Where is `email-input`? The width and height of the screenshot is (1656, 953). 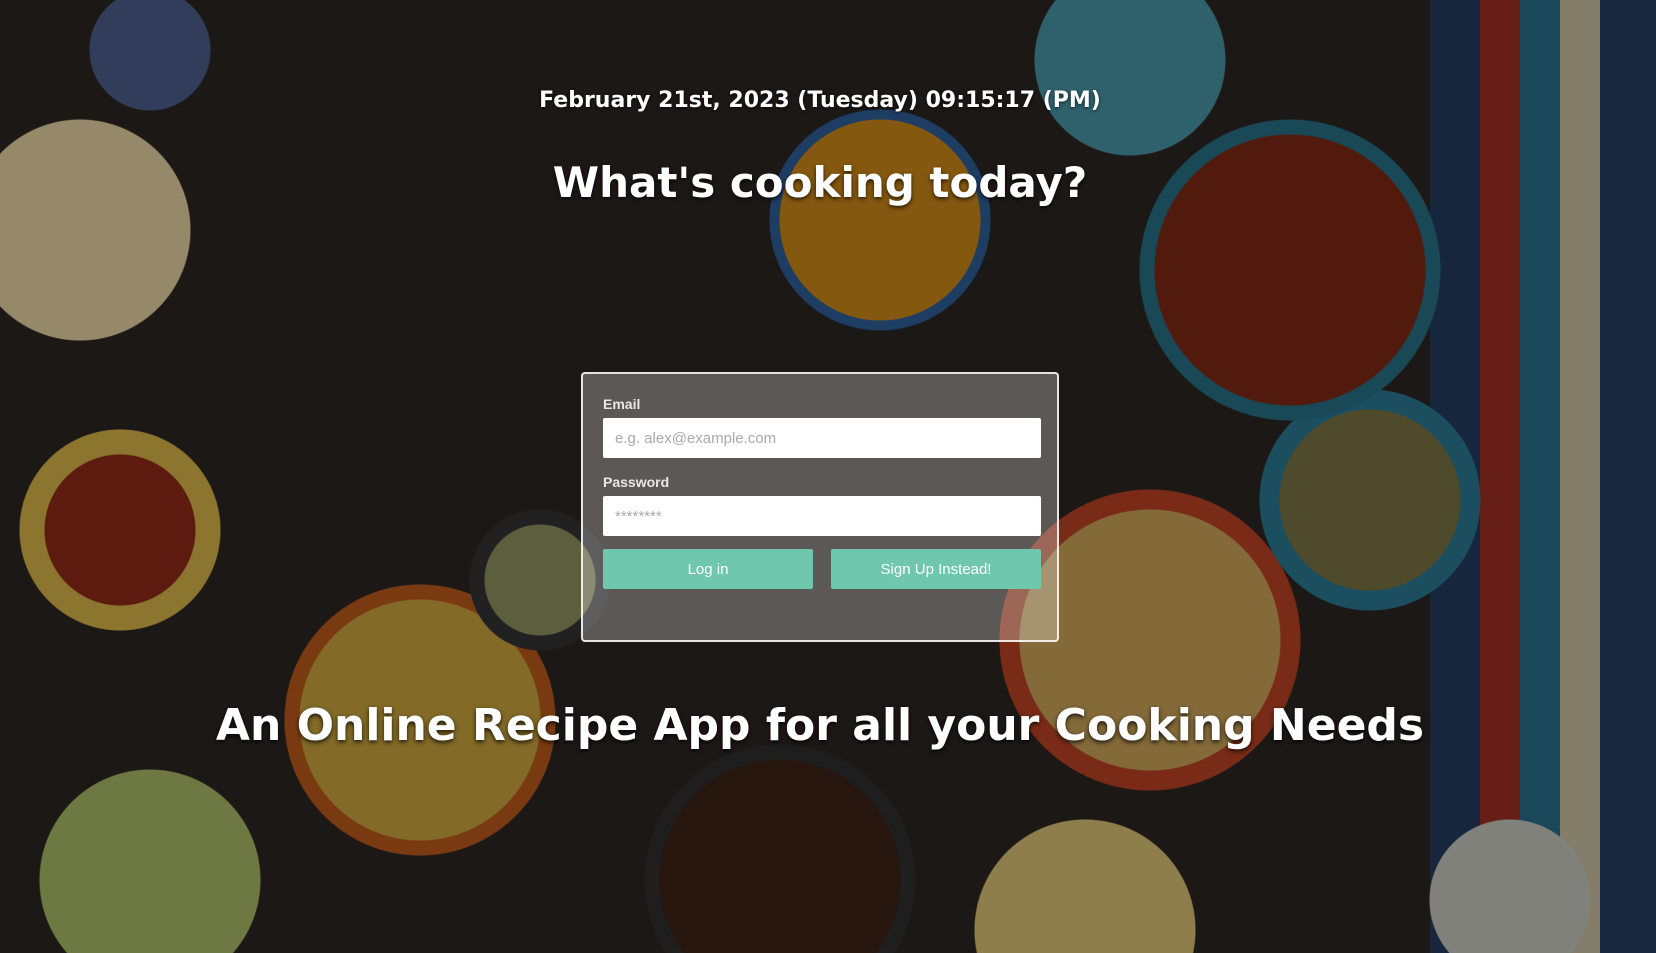 email-input is located at coordinates (822, 438).